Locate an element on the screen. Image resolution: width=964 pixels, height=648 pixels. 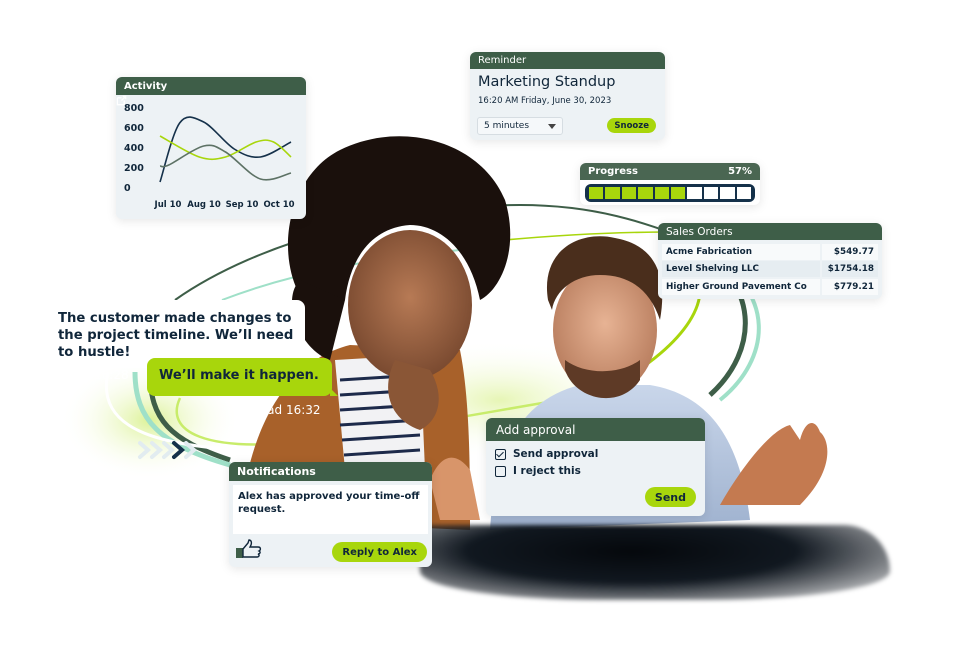
send-button: Send is located at coordinates (670, 497).